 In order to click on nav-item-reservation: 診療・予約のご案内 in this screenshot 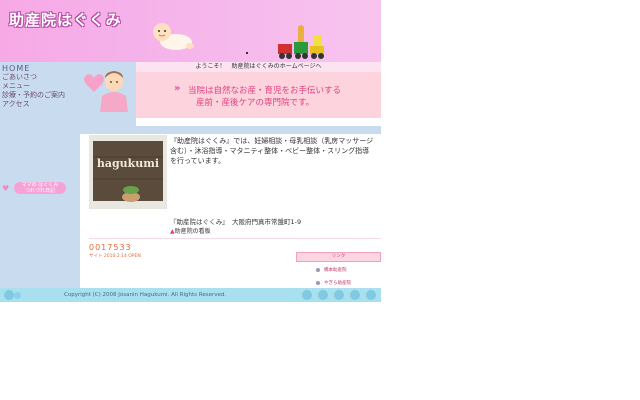, I will do `click(33, 95)`.